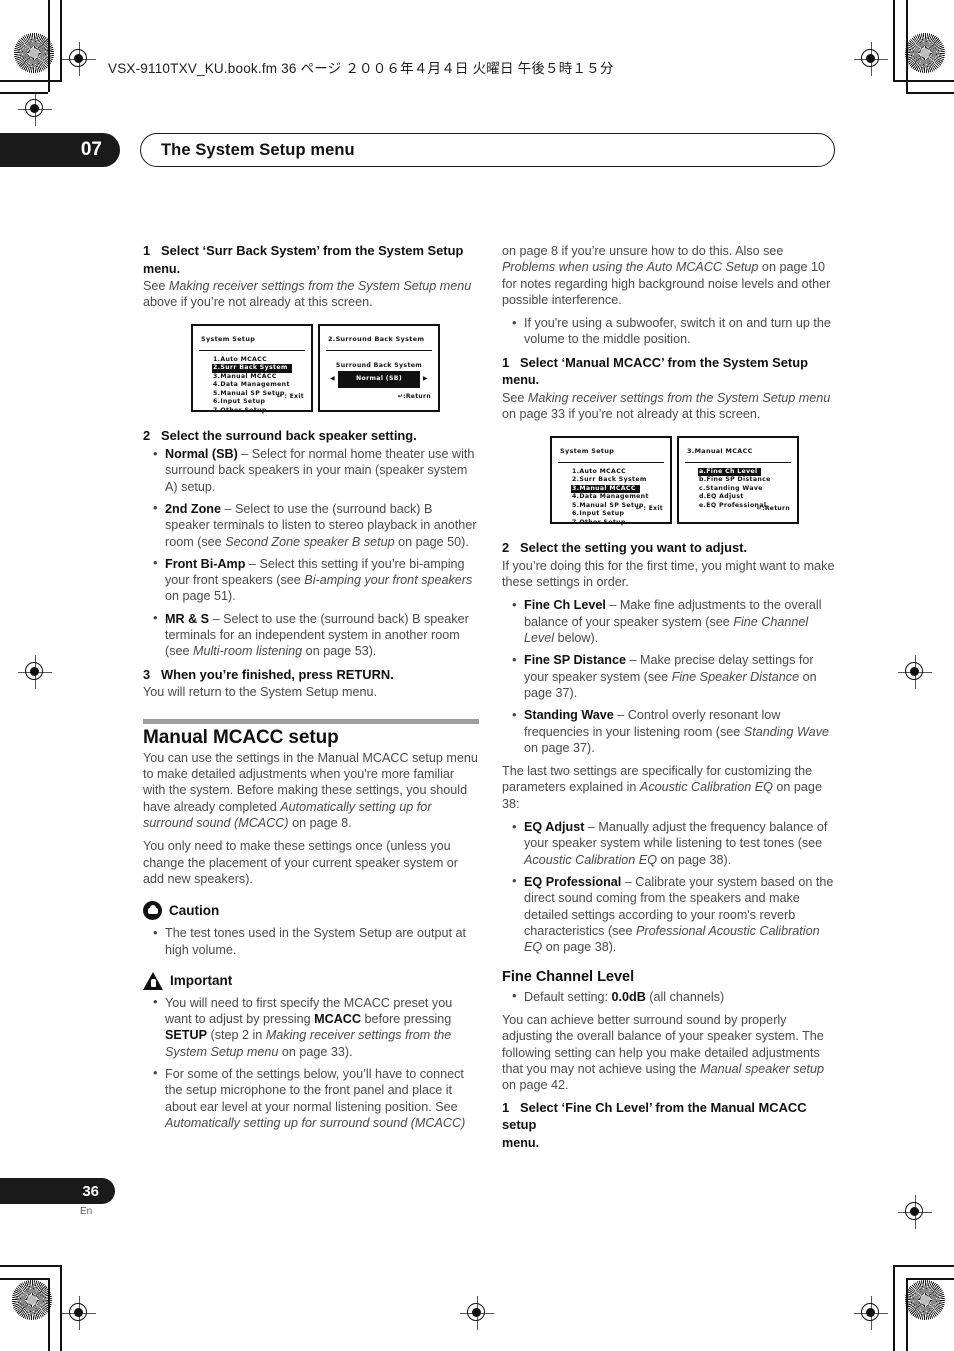 The height and width of the screenshot is (1351, 954). Describe the element at coordinates (762, 1068) in the screenshot. I see `para-italic: Manual speaker setup` at that location.